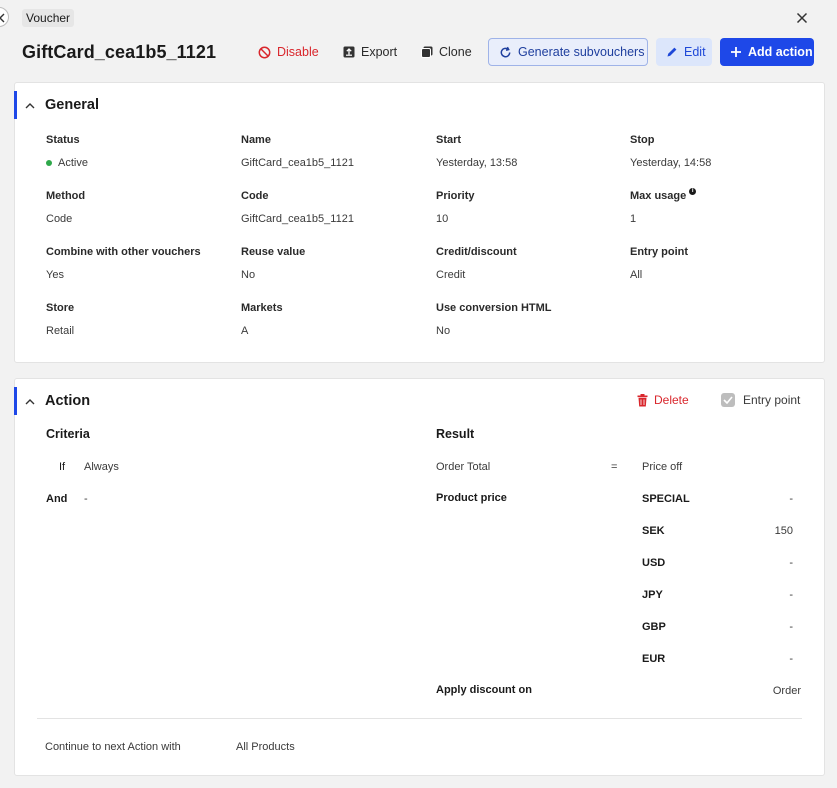 Image resolution: width=837 pixels, height=788 pixels. What do you see at coordinates (780, 52) in the screenshot?
I see `add-action-label: Add action` at bounding box center [780, 52].